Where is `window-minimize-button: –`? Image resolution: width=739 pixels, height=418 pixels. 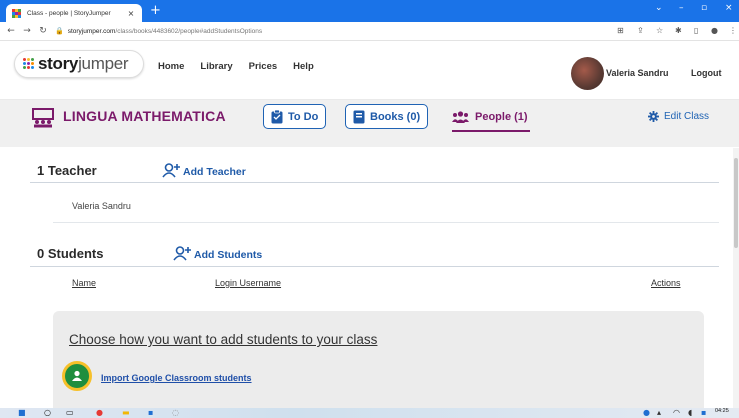
window-minimize-button: – is located at coordinates (681, 8).